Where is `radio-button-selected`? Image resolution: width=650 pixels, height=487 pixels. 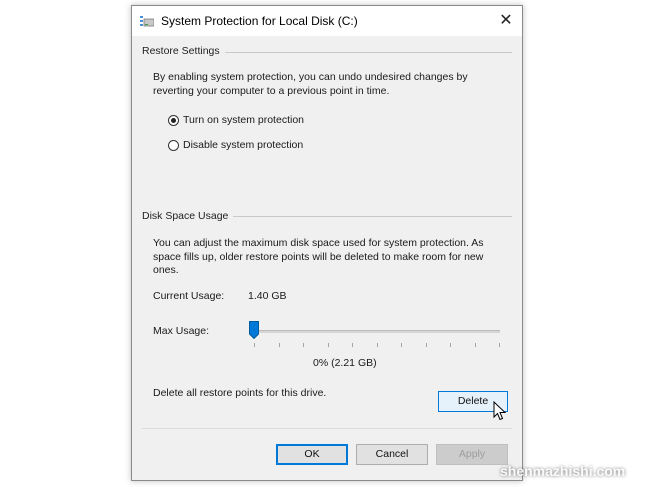 radio-button-selected is located at coordinates (173, 120).